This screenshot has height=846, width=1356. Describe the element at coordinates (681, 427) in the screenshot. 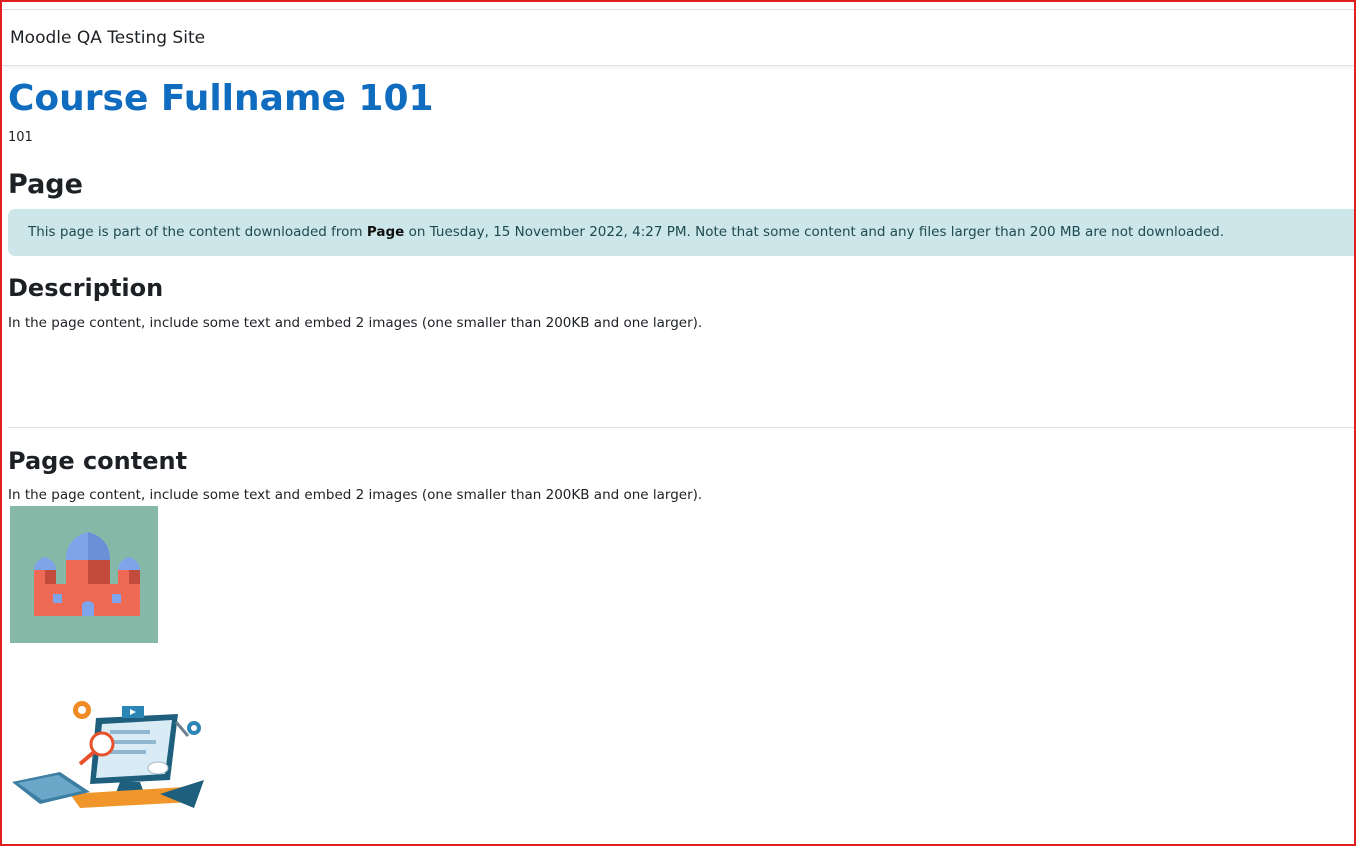

I see `section-divider` at that location.